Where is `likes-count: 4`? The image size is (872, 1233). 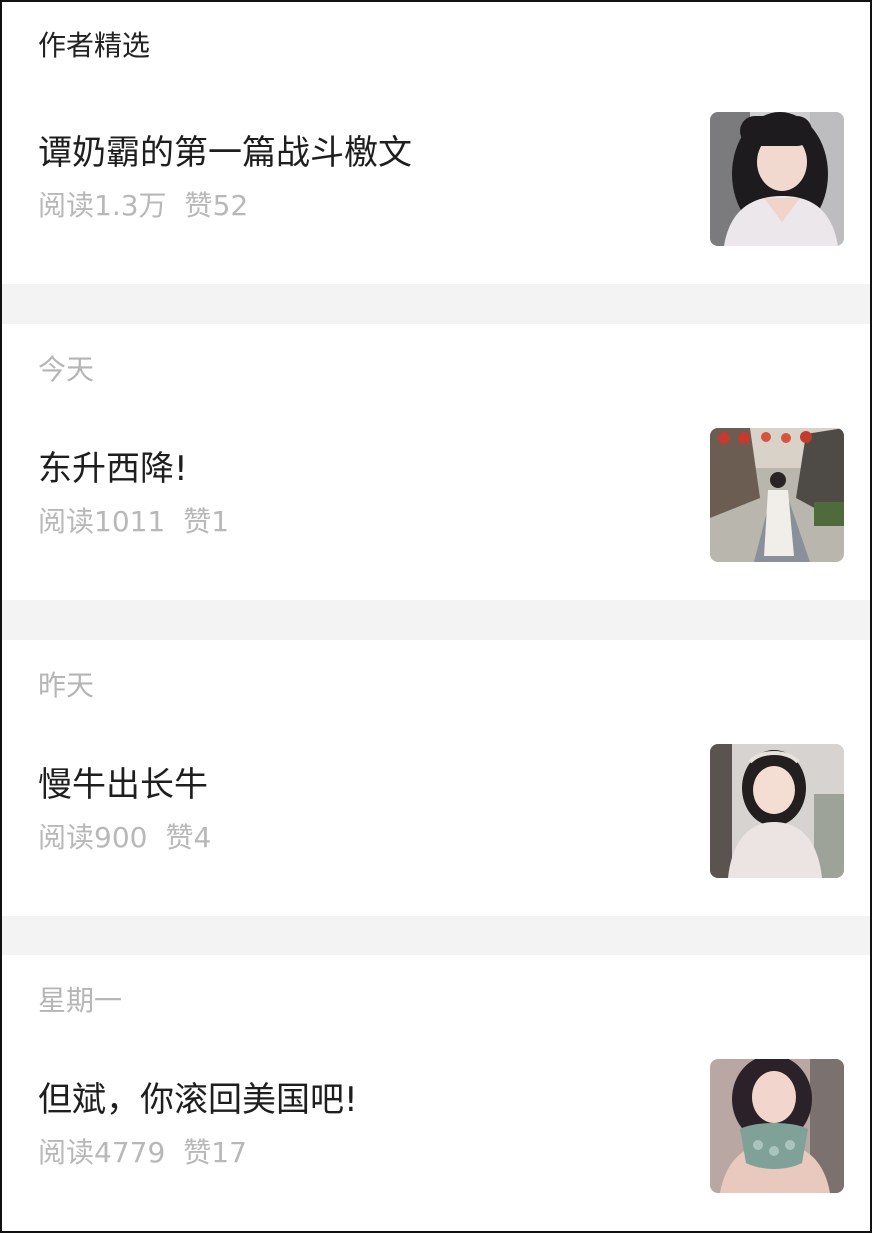 likes-count: 4 is located at coordinates (202, 837).